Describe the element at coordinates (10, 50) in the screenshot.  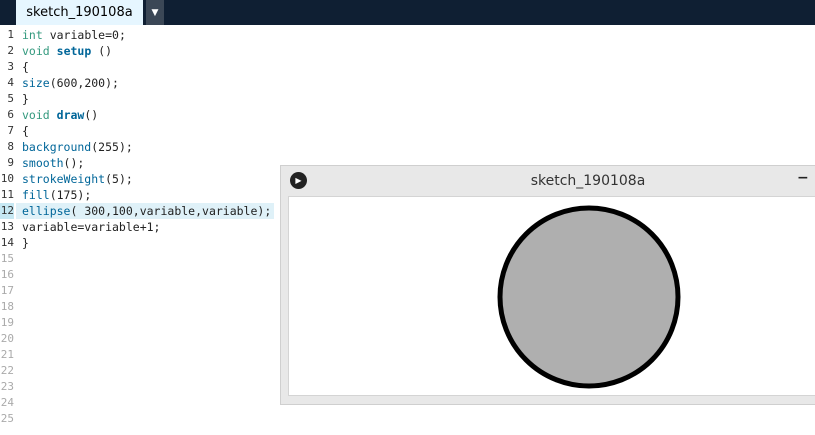
I see `line-number: 2` at that location.